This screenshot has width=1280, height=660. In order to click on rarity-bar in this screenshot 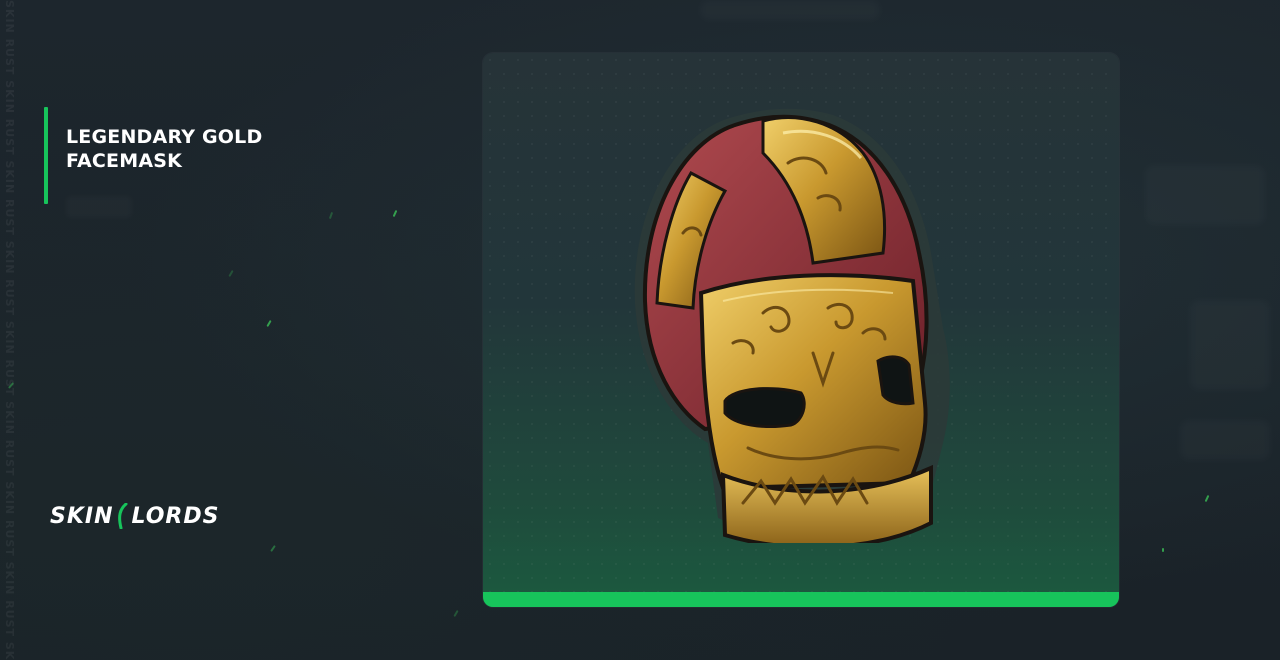, I will do `click(801, 599)`.